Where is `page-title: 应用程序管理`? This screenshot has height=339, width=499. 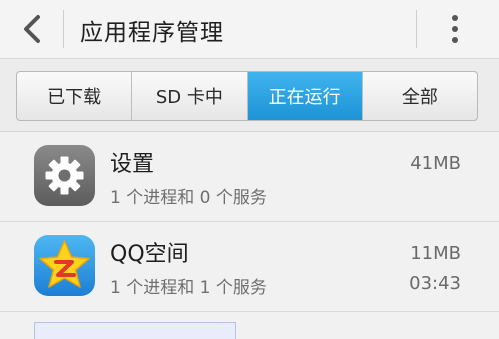
page-title: 应用程序管理 is located at coordinates (152, 33).